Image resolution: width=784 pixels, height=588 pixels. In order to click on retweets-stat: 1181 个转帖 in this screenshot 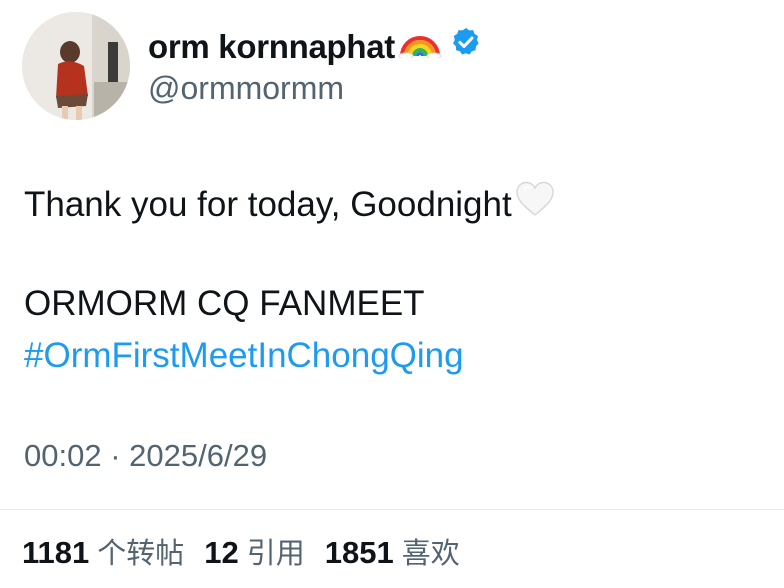, I will do `click(103, 553)`.